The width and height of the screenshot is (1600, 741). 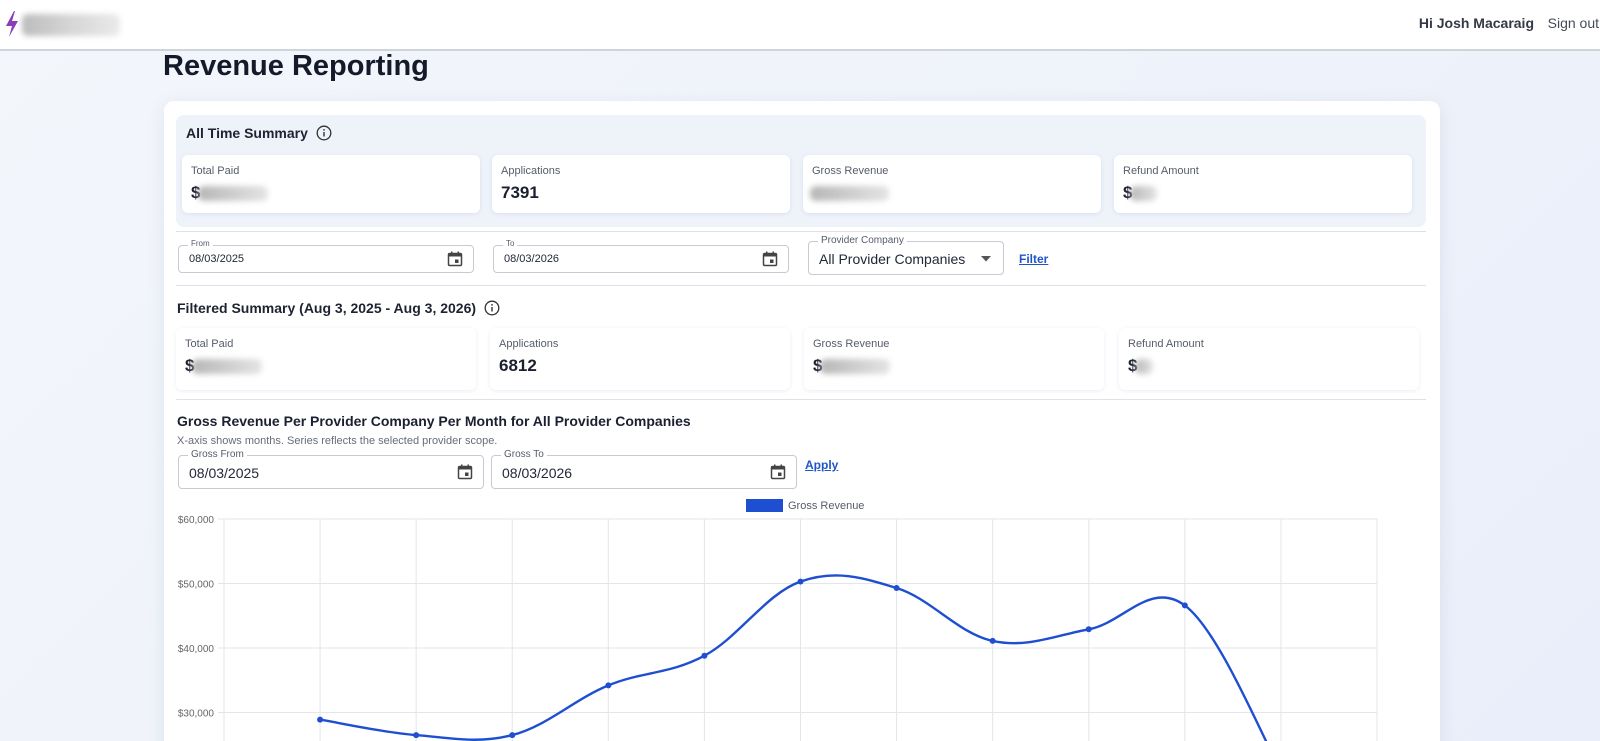 What do you see at coordinates (537, 473) in the screenshot?
I see `gross-to-value: 08/03/2026` at bounding box center [537, 473].